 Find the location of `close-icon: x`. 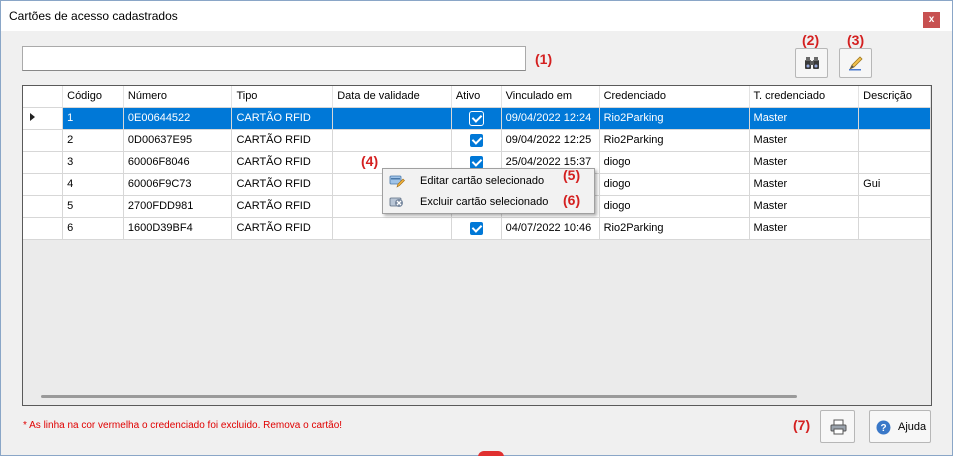

close-icon: x is located at coordinates (931, 19).